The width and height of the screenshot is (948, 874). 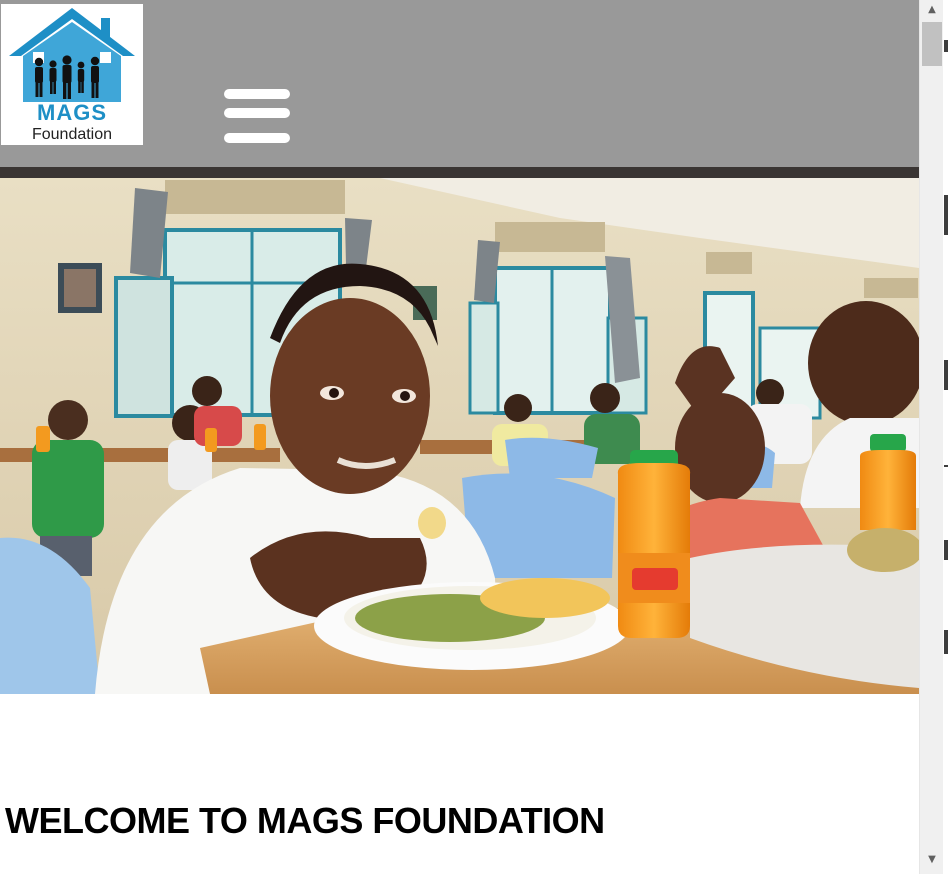 I want to click on menu-bar-top, so click(x=257, y=94).